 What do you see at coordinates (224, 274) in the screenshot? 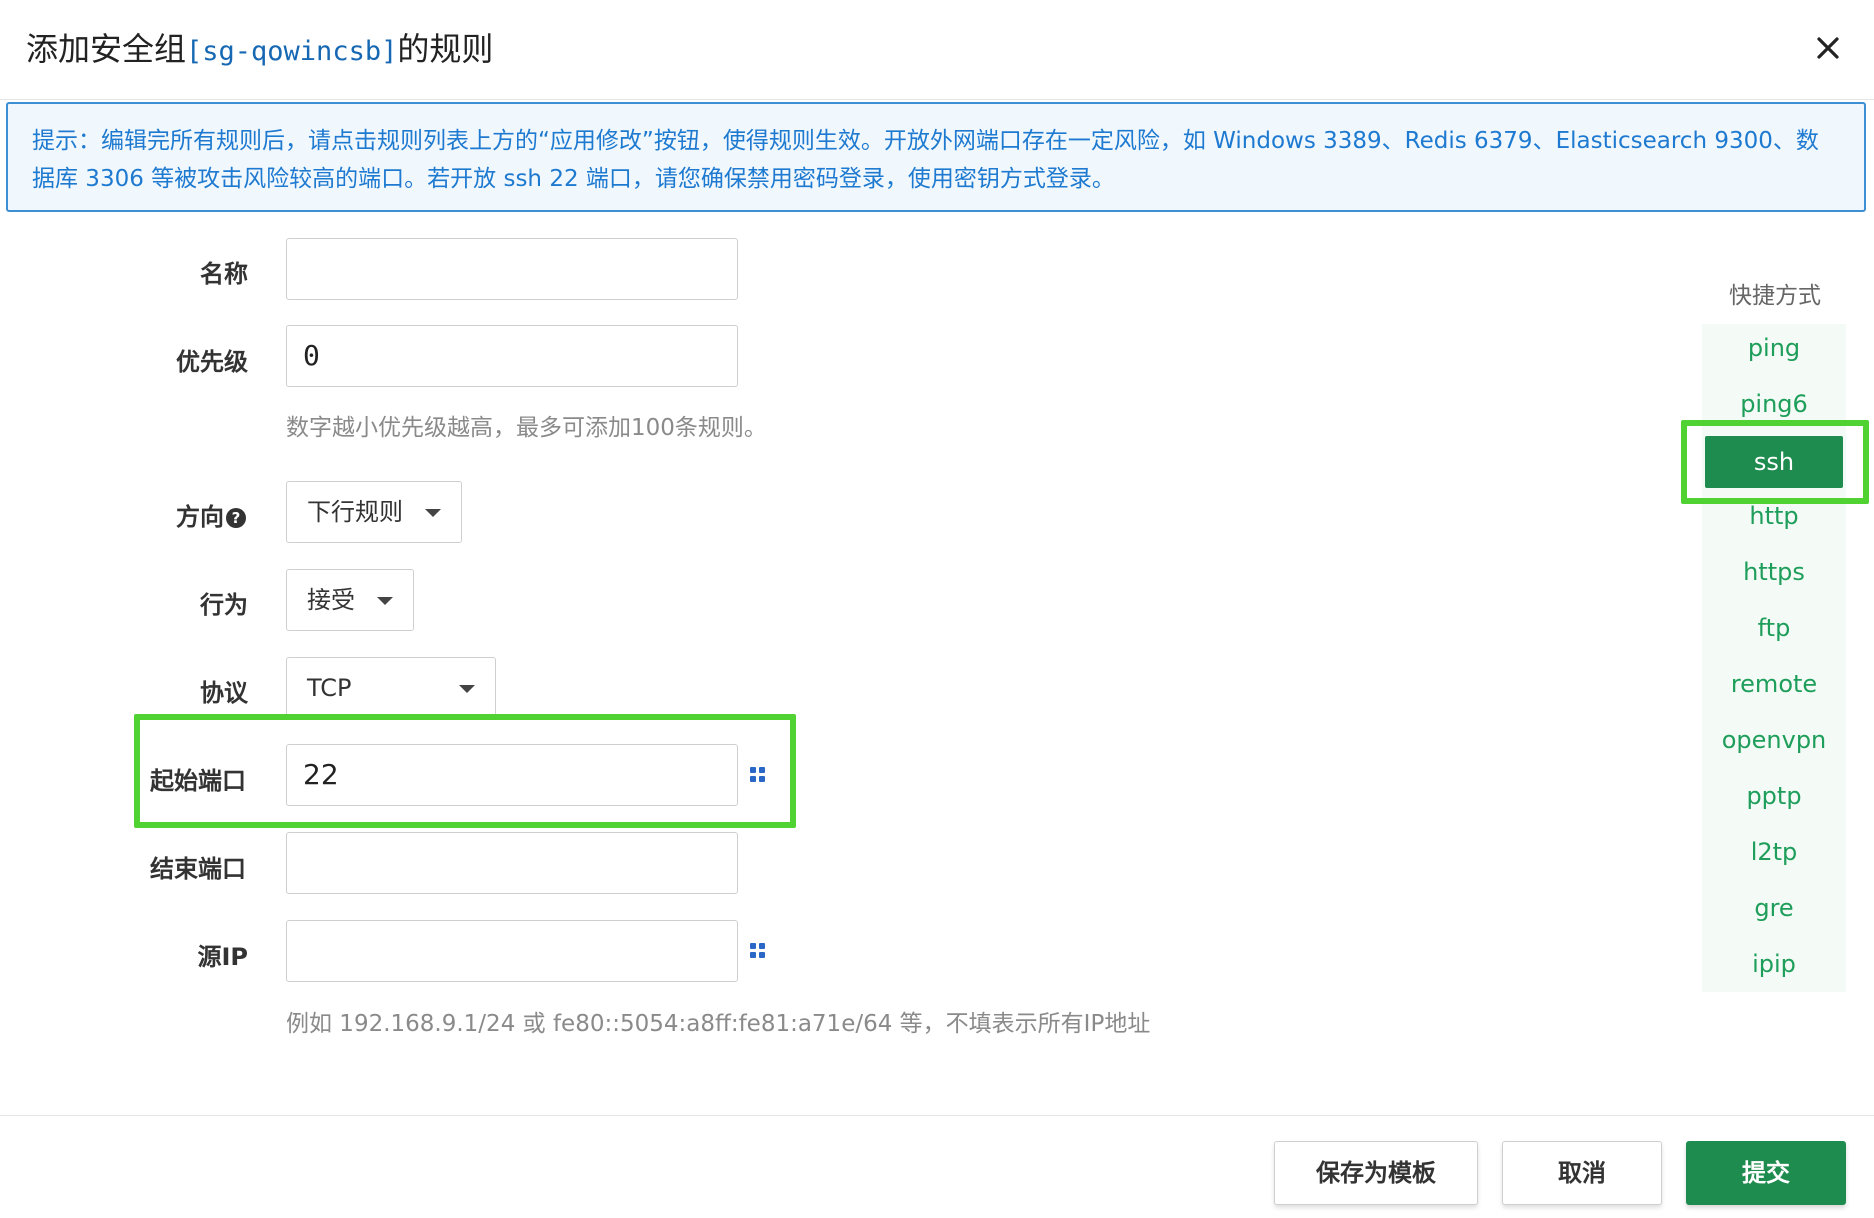
I see `name-label: 名称` at bounding box center [224, 274].